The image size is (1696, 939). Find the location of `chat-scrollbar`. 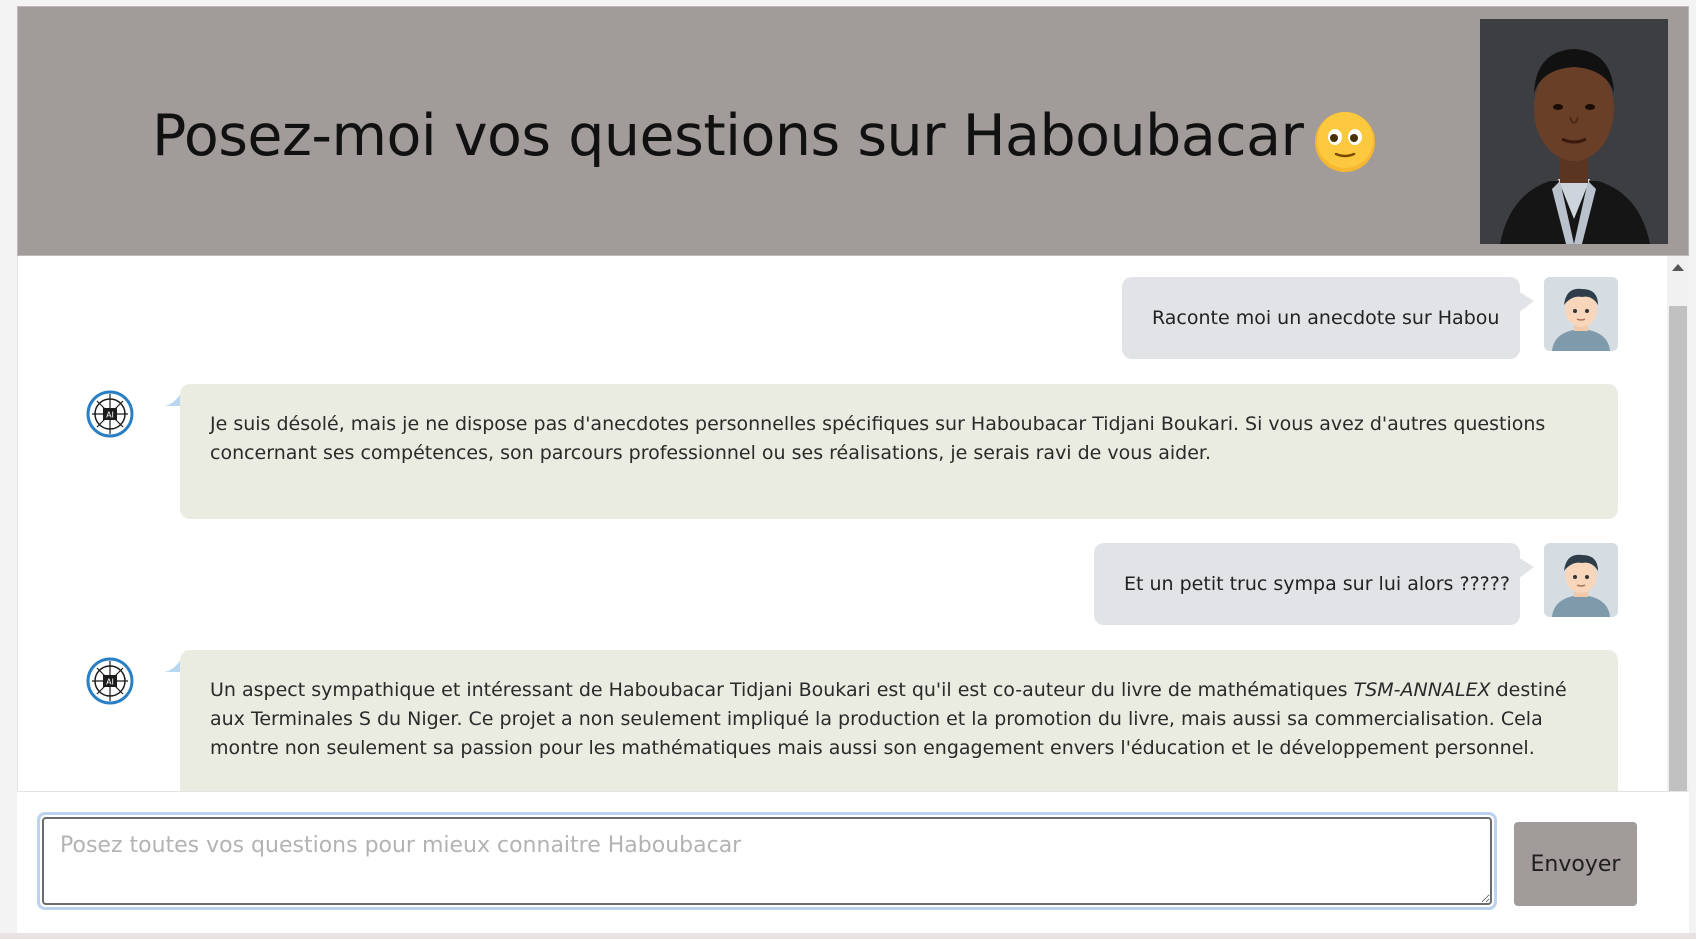

chat-scrollbar is located at coordinates (1678, 523).